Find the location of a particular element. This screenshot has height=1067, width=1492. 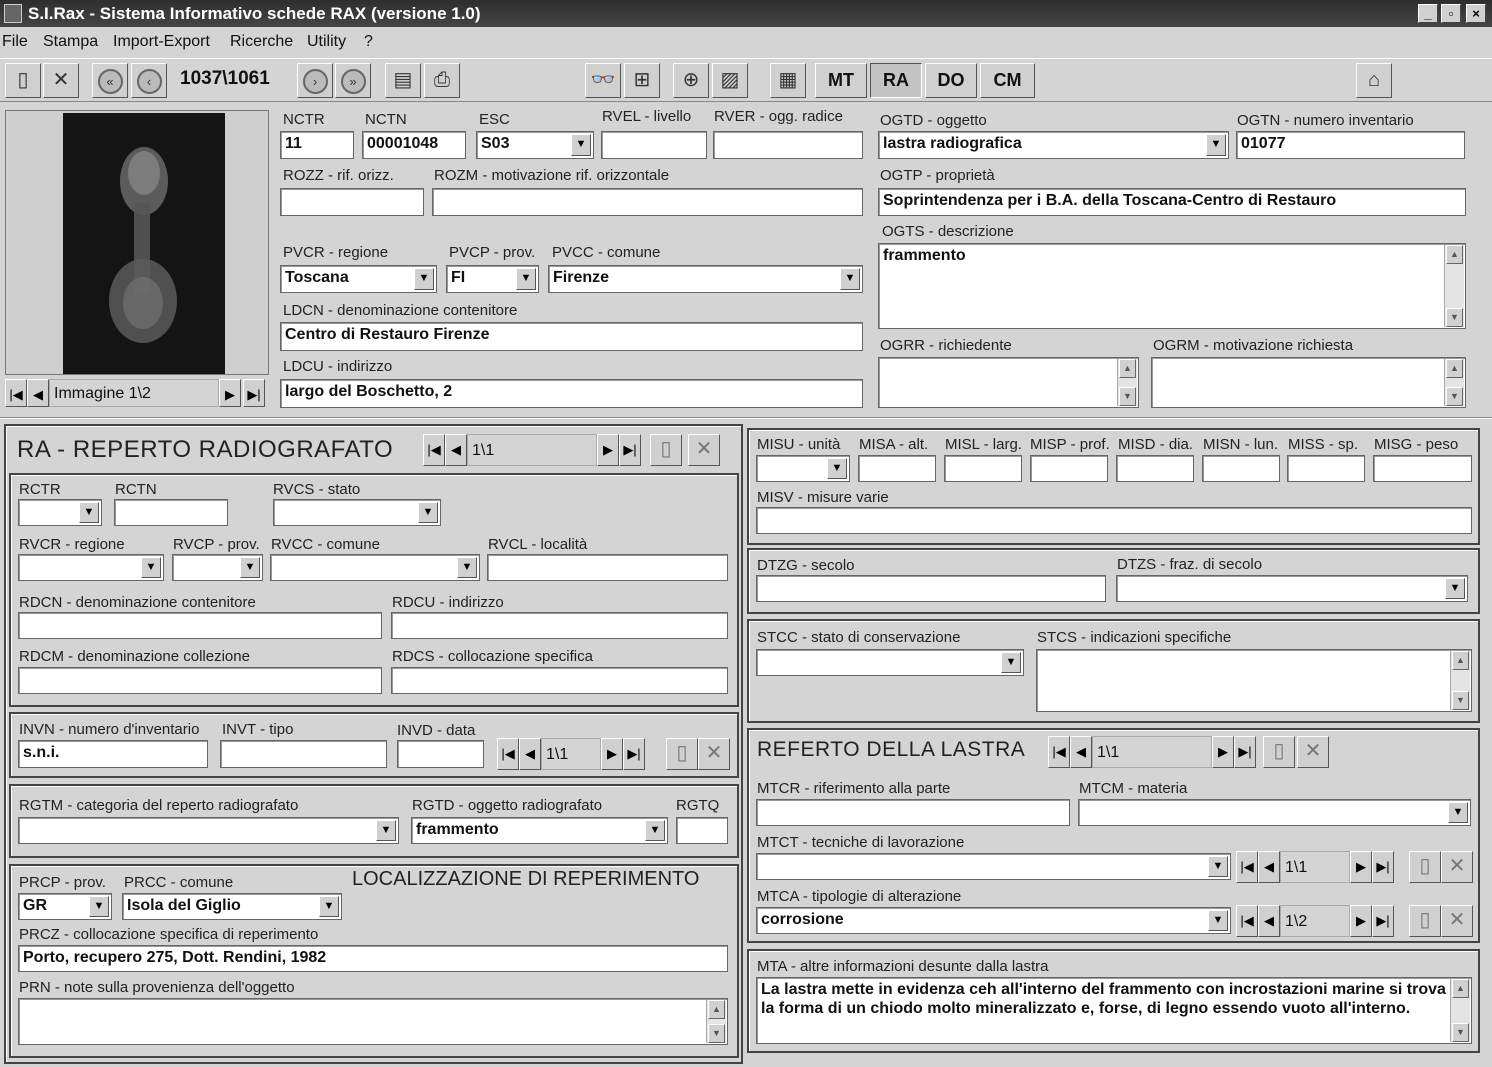

rvel-field is located at coordinates (654, 145).